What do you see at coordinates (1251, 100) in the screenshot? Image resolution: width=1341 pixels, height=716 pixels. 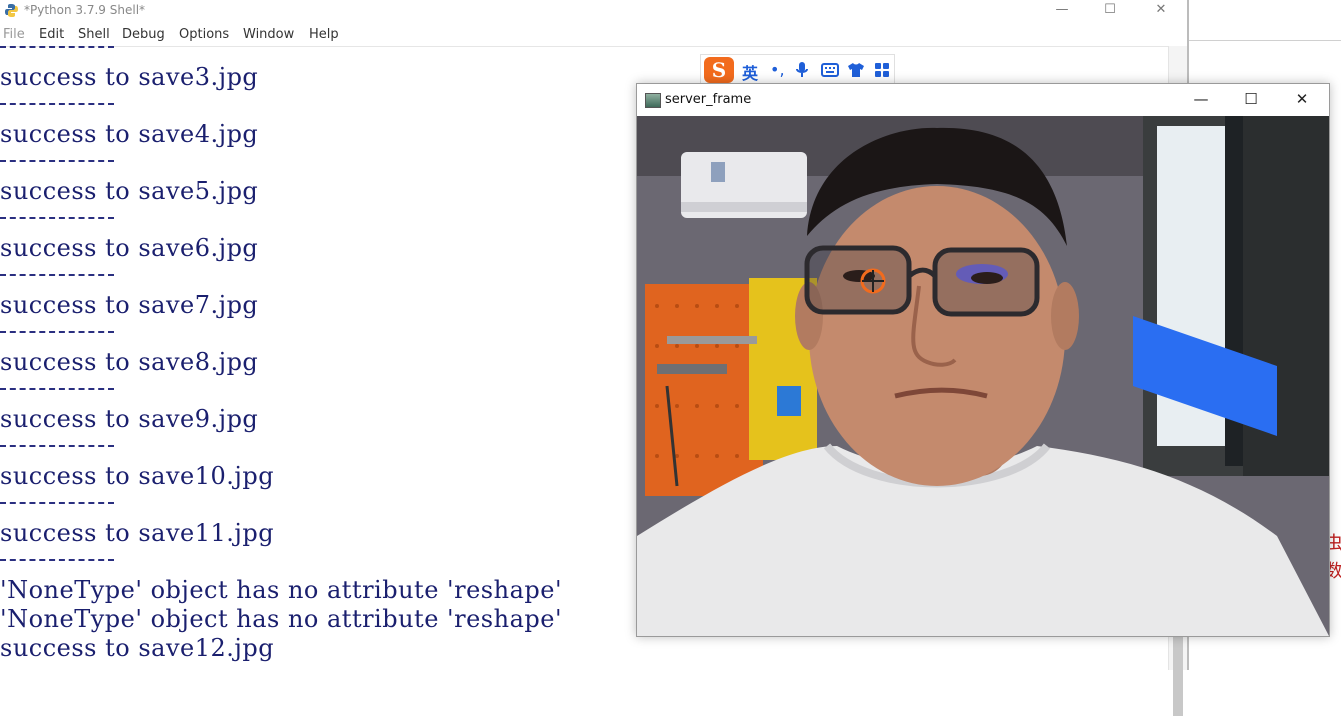 I see `frame-maximize-button: ☐` at bounding box center [1251, 100].